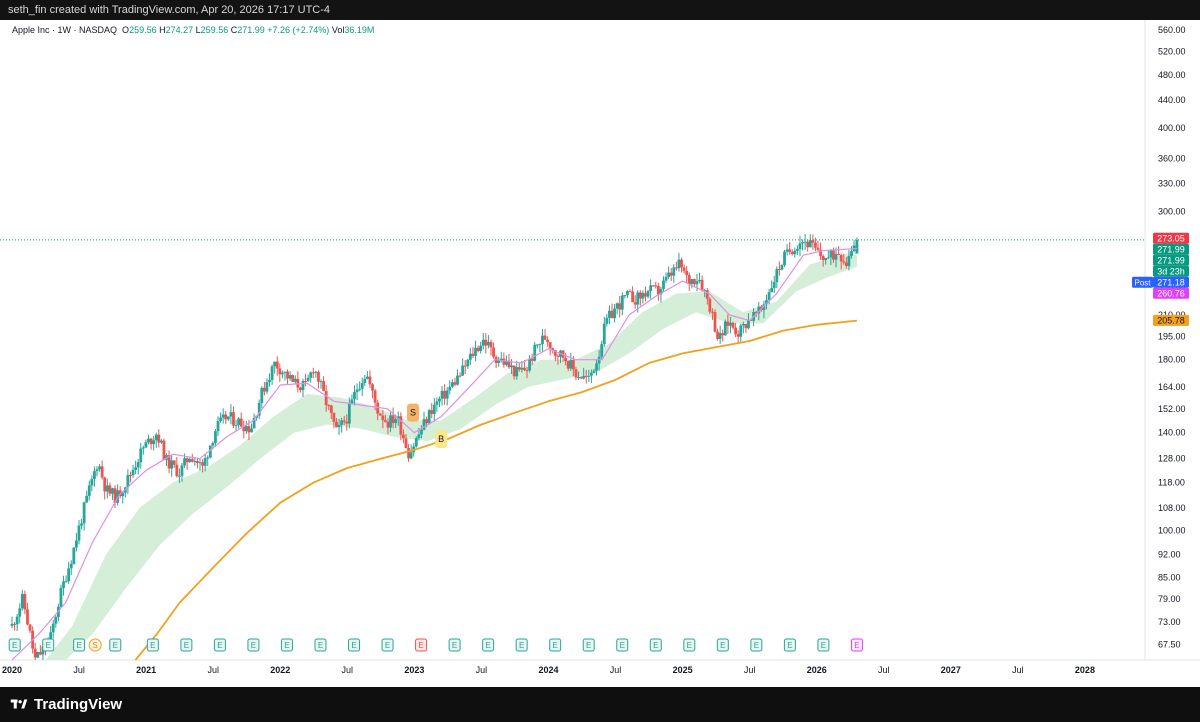 Image resolution: width=1200 pixels, height=722 pixels. What do you see at coordinates (251, 30) in the screenshot?
I see `close-value: 271.99` at bounding box center [251, 30].